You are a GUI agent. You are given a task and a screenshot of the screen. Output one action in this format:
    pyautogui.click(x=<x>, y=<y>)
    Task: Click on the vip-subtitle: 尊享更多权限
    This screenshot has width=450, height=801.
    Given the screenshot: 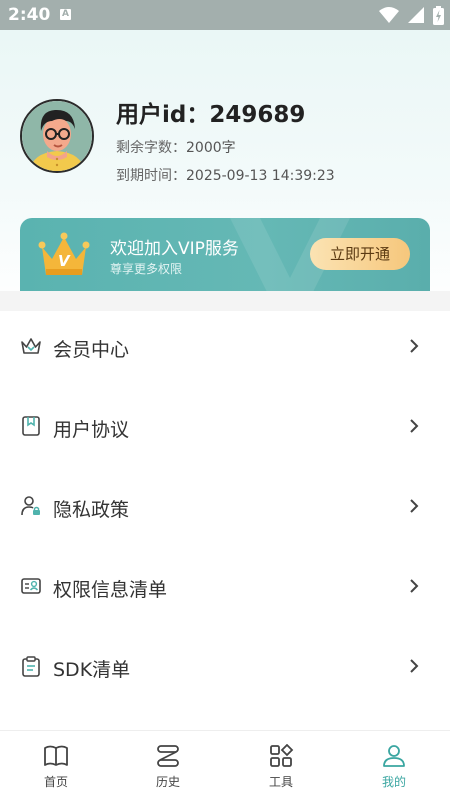 What is the action you would take?
    pyautogui.click(x=146, y=269)
    